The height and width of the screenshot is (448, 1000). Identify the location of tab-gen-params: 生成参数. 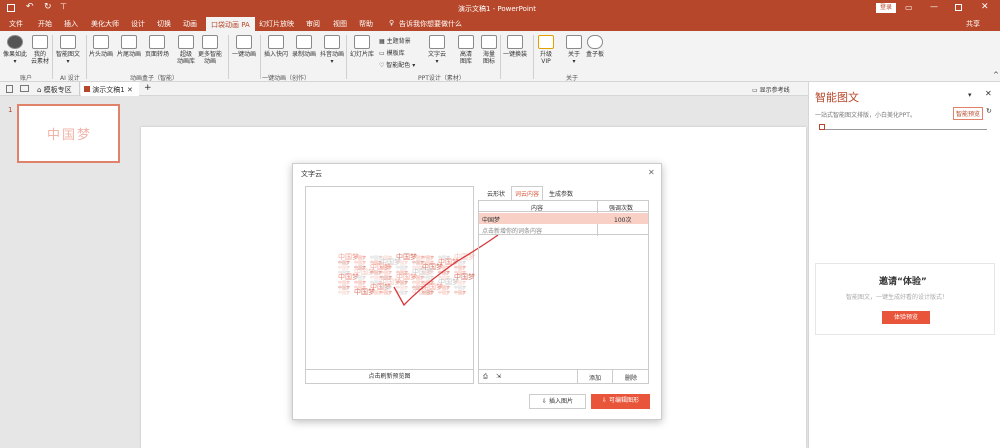
(561, 193).